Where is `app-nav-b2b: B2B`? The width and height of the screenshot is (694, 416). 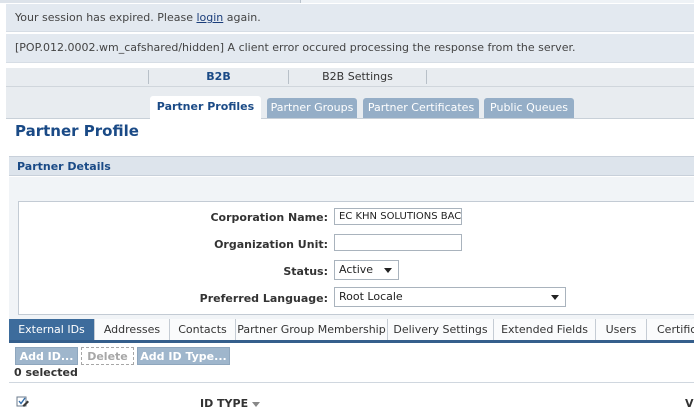
app-nav-b2b: B2B is located at coordinates (218, 77).